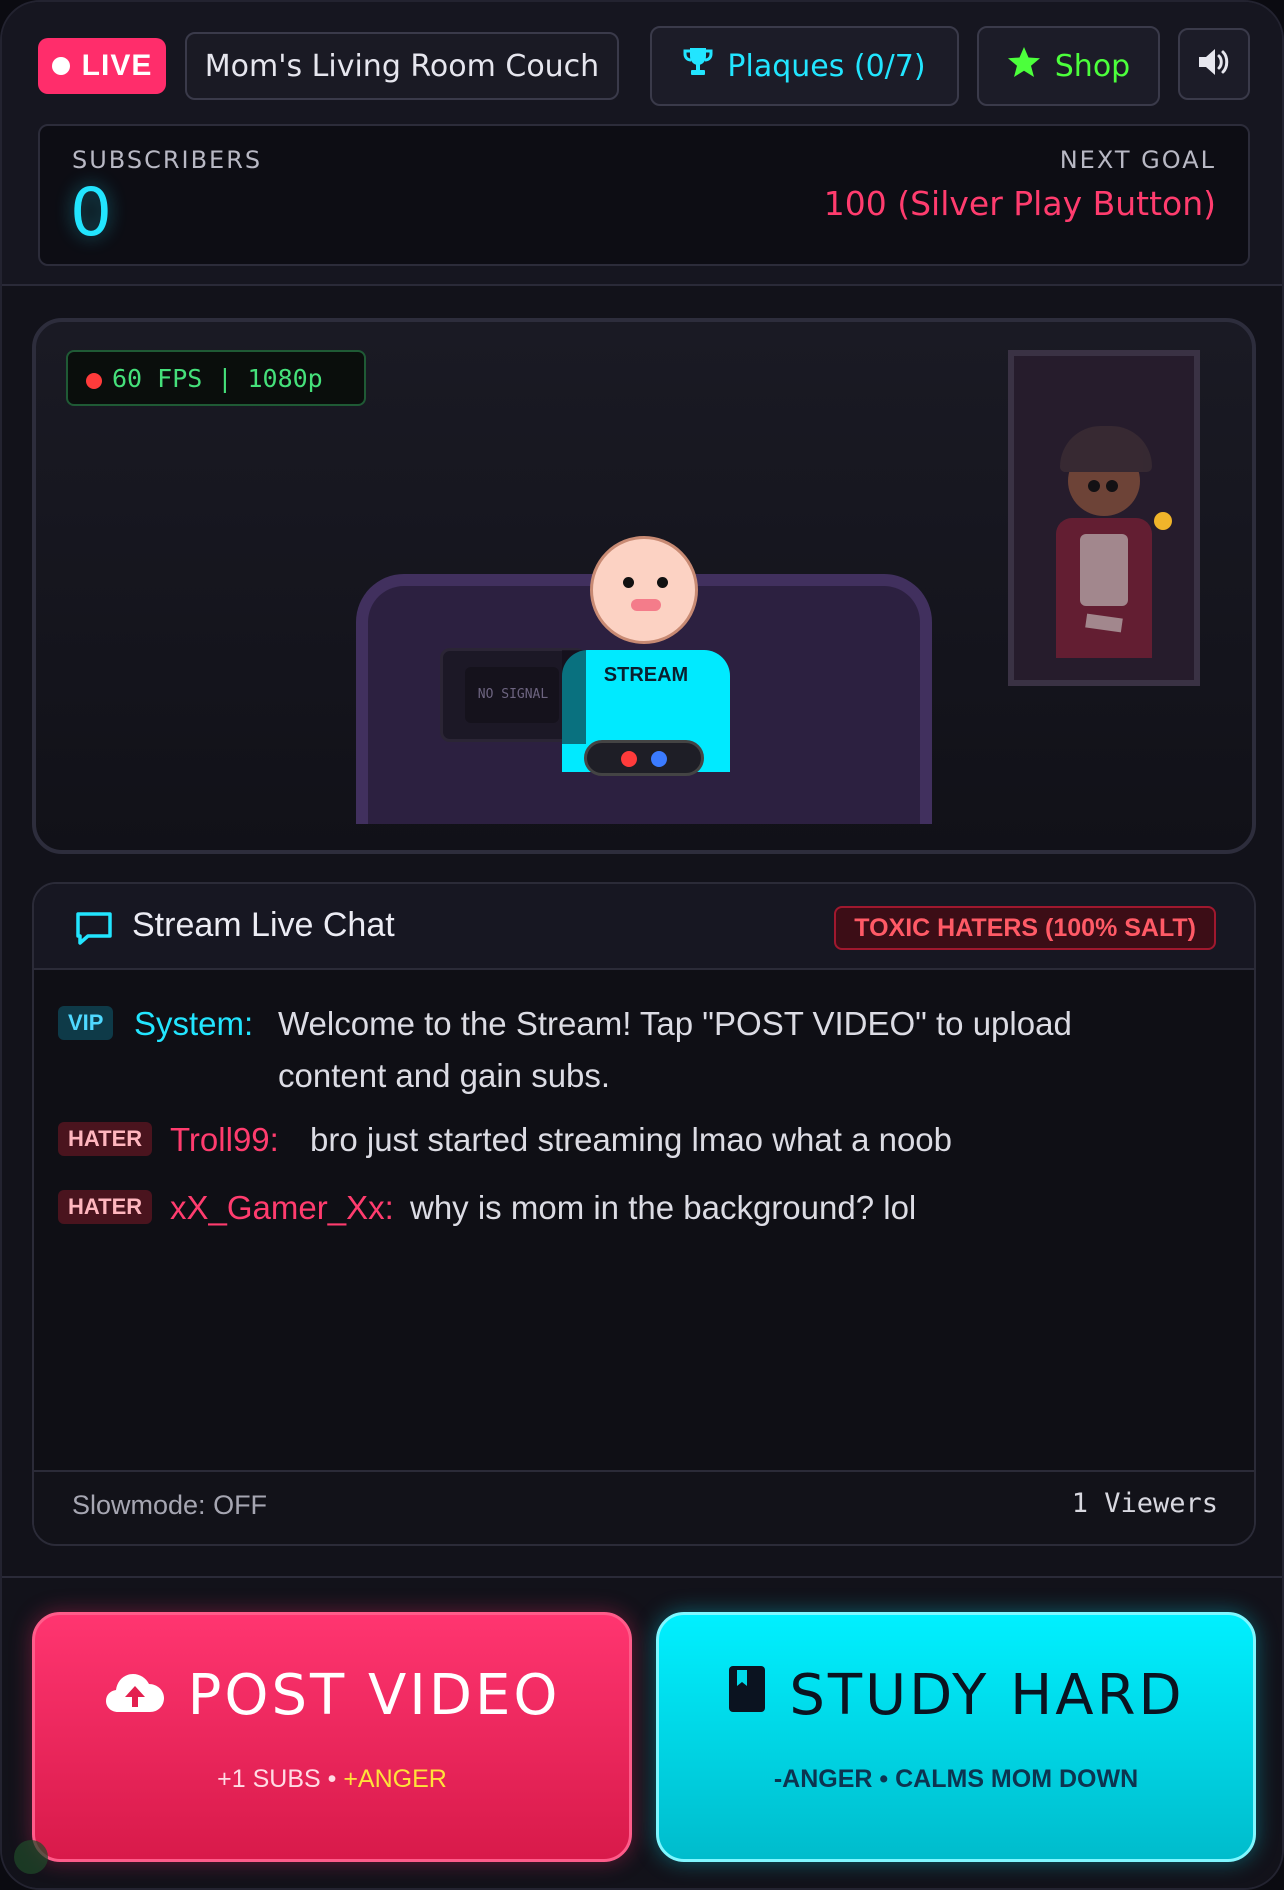  I want to click on mom-character, so click(1106, 542).